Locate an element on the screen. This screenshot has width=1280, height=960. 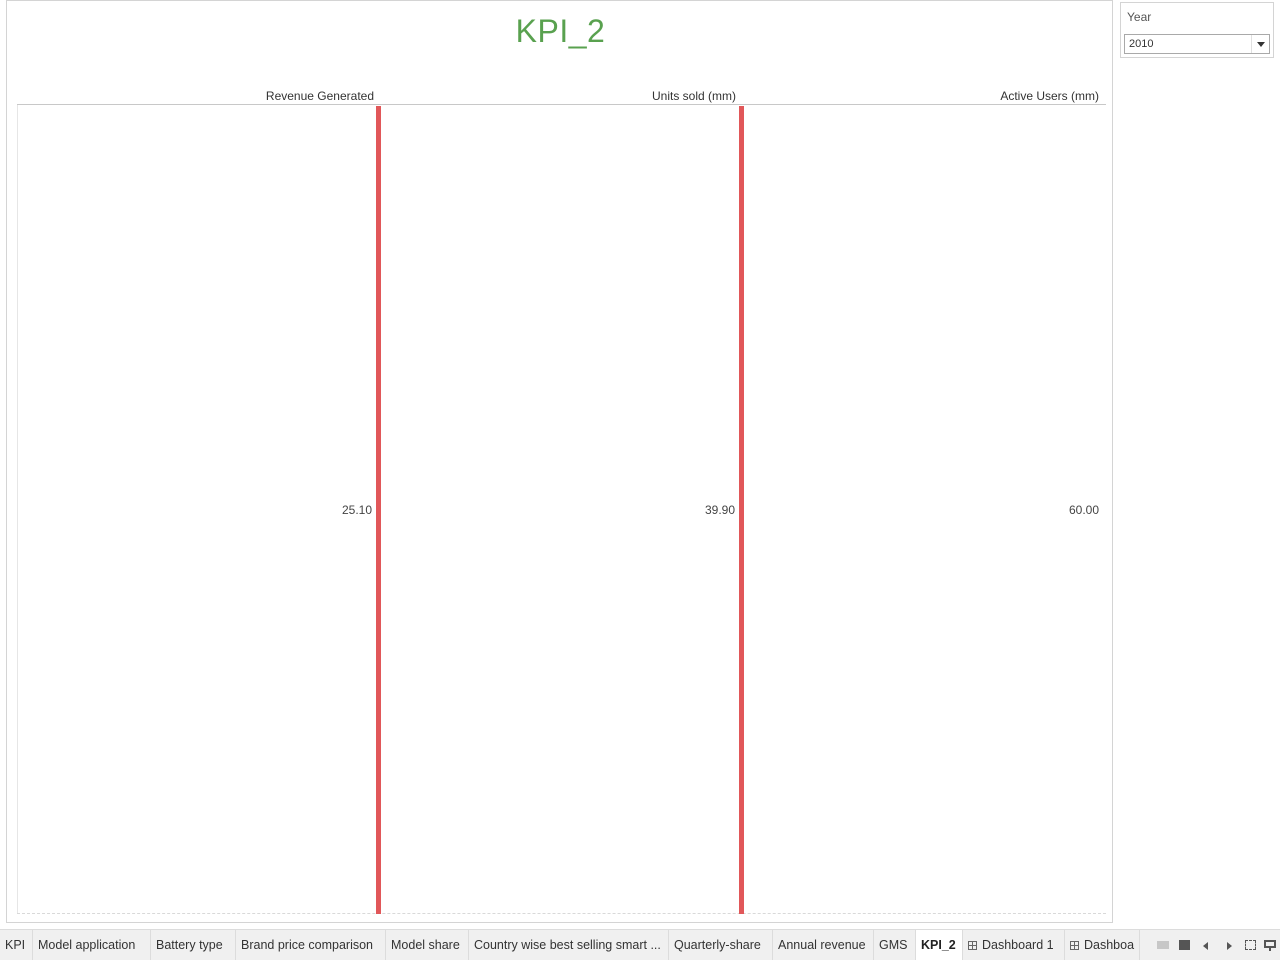
sheet-tab-label: Annual revenue is located at coordinates (822, 945).